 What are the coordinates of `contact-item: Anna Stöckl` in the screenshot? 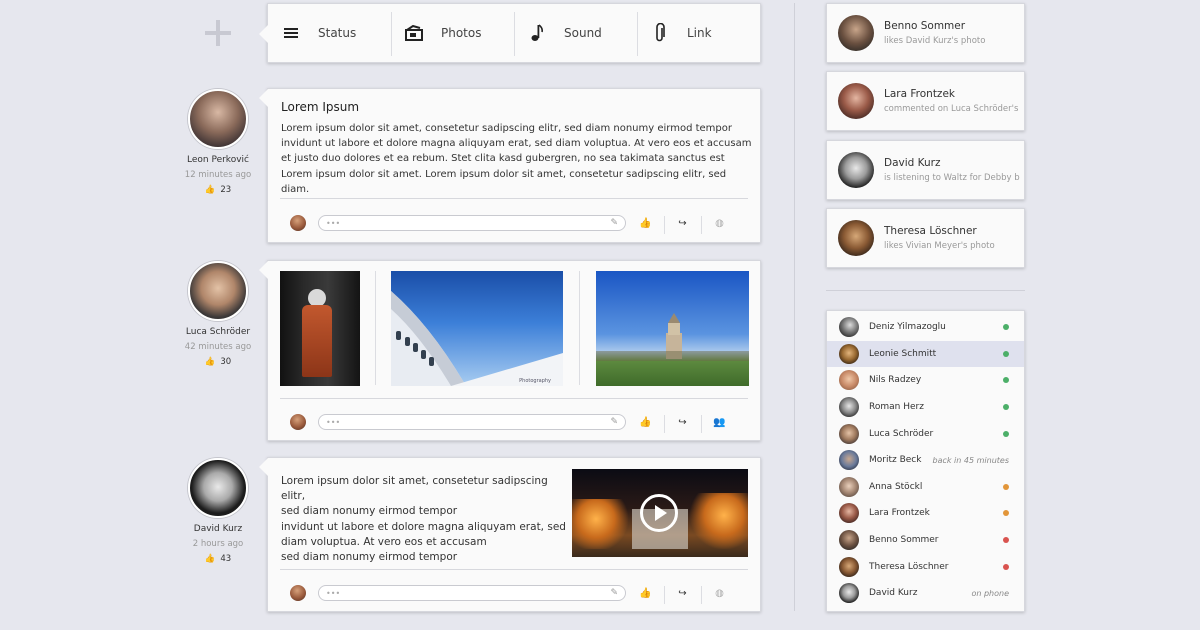 It's located at (925, 487).